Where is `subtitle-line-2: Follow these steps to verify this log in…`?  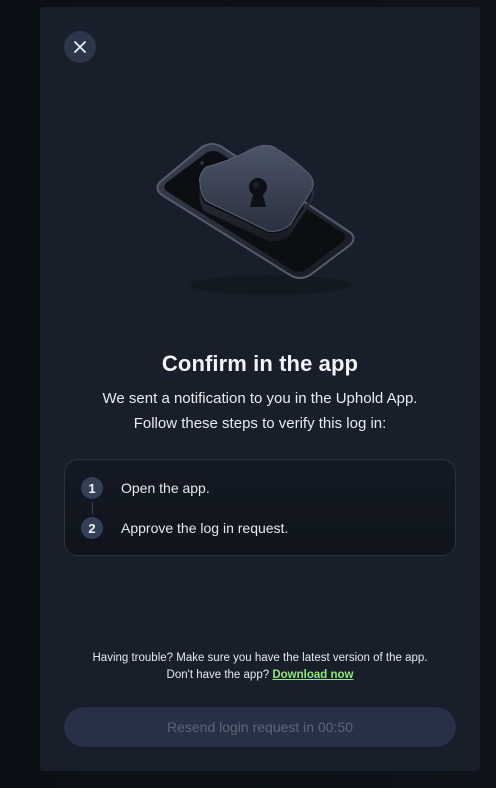 subtitle-line-2: Follow these steps to verify this log in… is located at coordinates (260, 423).